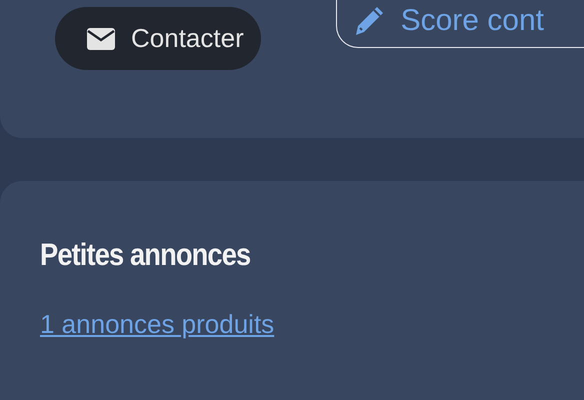 This screenshot has height=400, width=584. I want to click on envelope-icon, so click(101, 39).